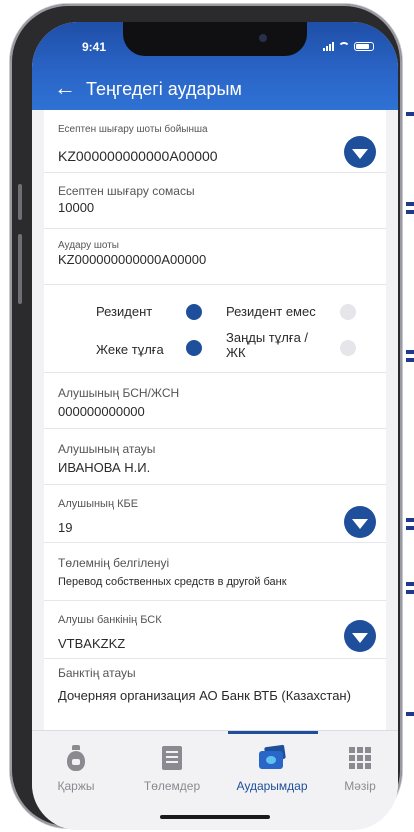 The height and width of the screenshot is (832, 414). Describe the element at coordinates (65, 88) in the screenshot. I see `back-arrow-icon: ←` at that location.